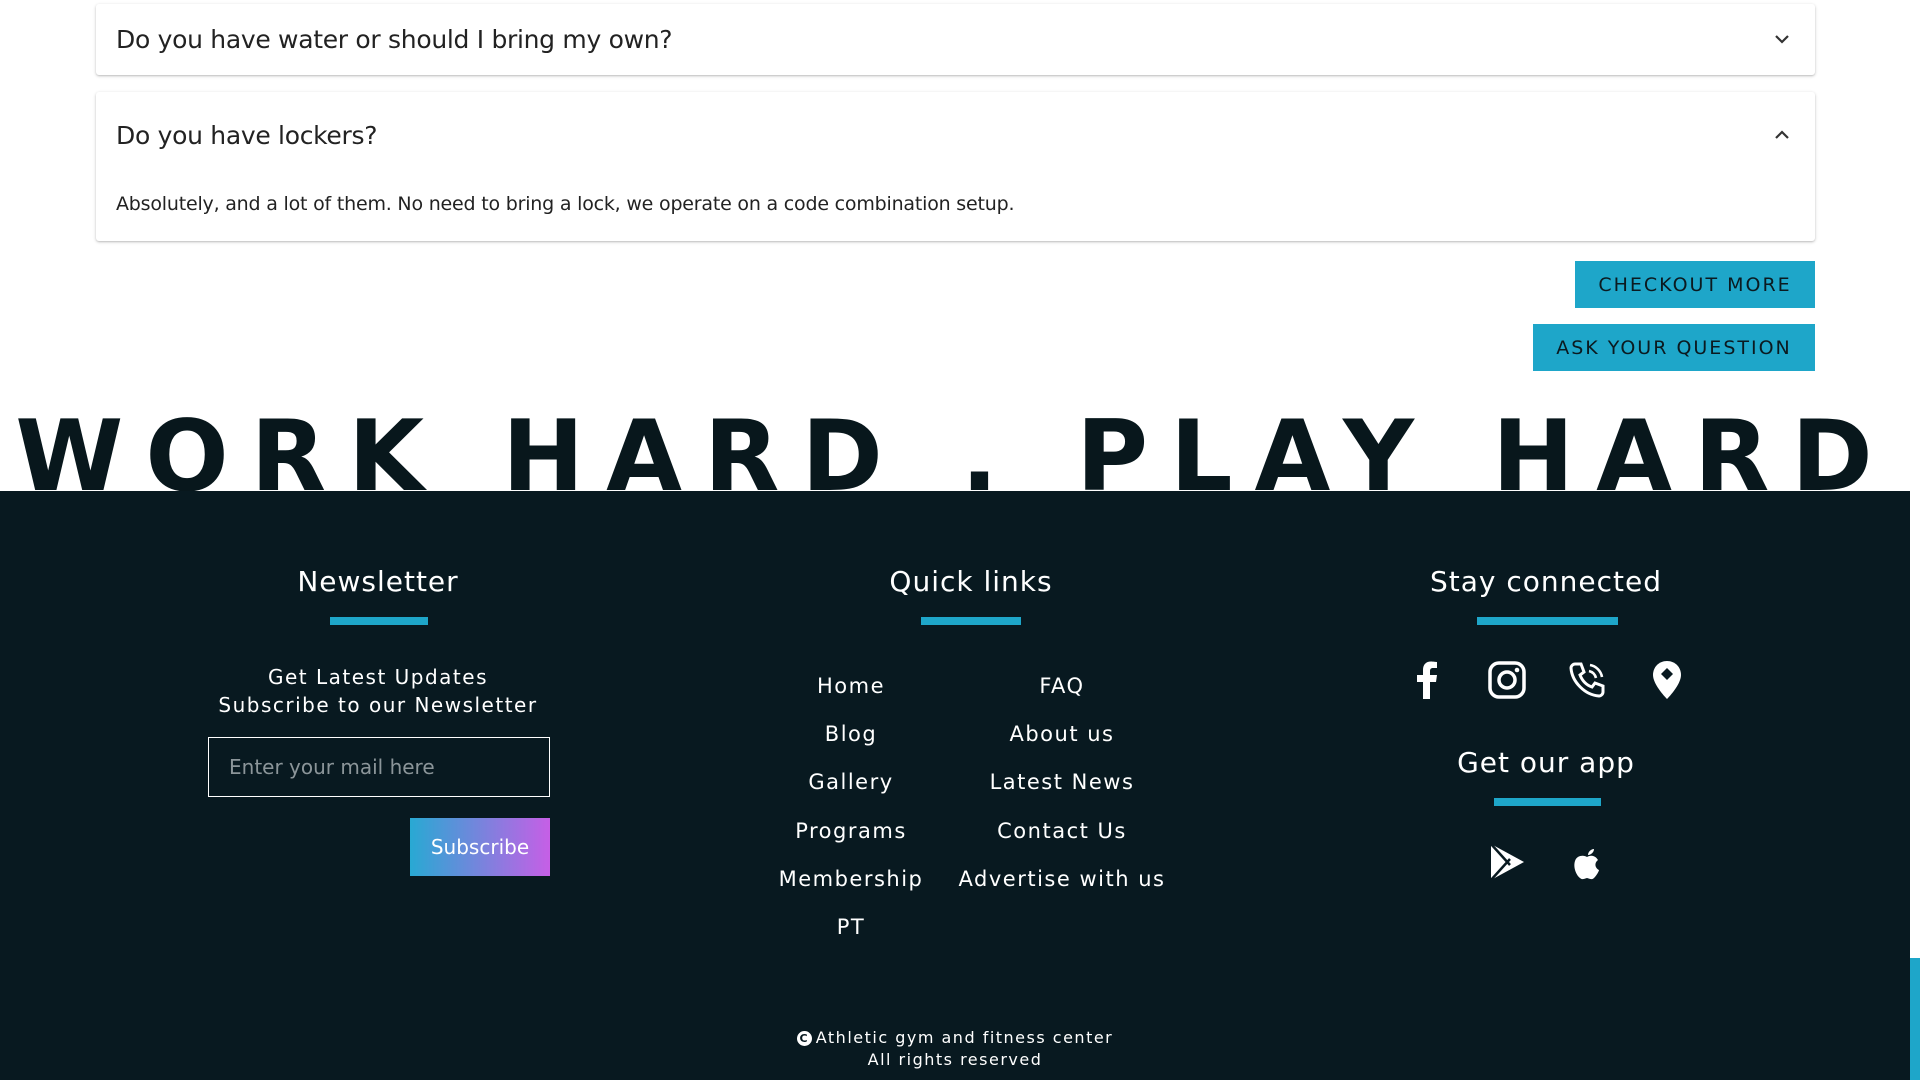 The height and width of the screenshot is (1080, 1920). What do you see at coordinates (1782, 135) in the screenshot?
I see `chevron-up-icon` at bounding box center [1782, 135].